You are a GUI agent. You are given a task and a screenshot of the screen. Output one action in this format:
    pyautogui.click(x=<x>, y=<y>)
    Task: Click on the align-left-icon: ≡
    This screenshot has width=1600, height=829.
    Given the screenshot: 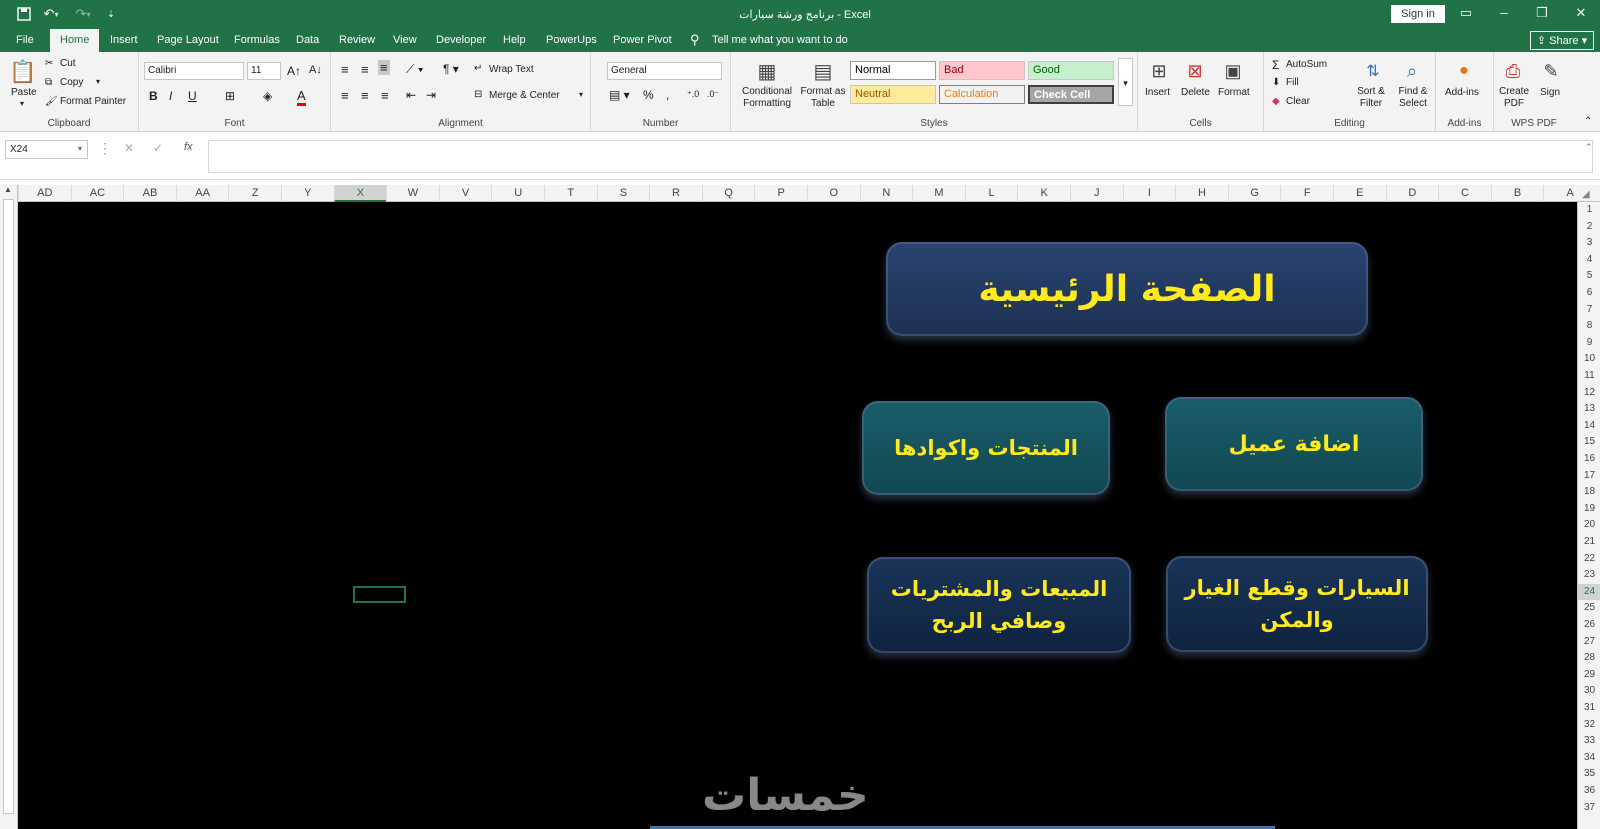 What is the action you would take?
    pyautogui.click(x=345, y=95)
    